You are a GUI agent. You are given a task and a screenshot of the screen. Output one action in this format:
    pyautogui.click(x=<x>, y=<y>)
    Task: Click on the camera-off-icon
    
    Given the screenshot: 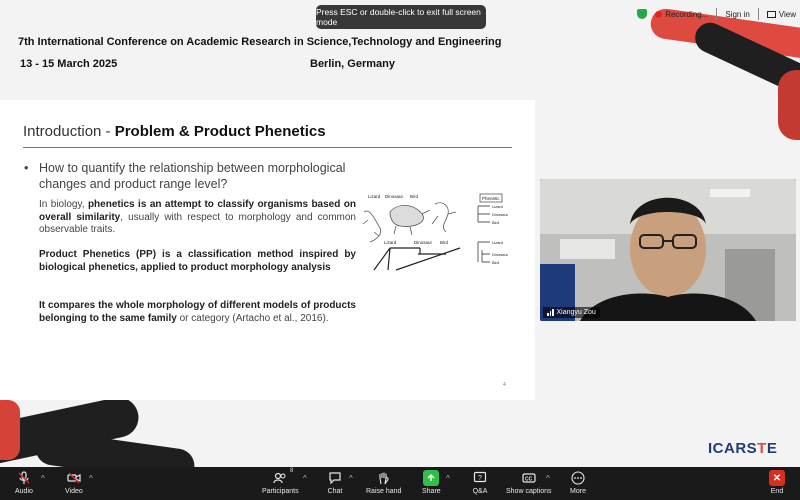 What is the action you would take?
    pyautogui.click(x=74, y=478)
    